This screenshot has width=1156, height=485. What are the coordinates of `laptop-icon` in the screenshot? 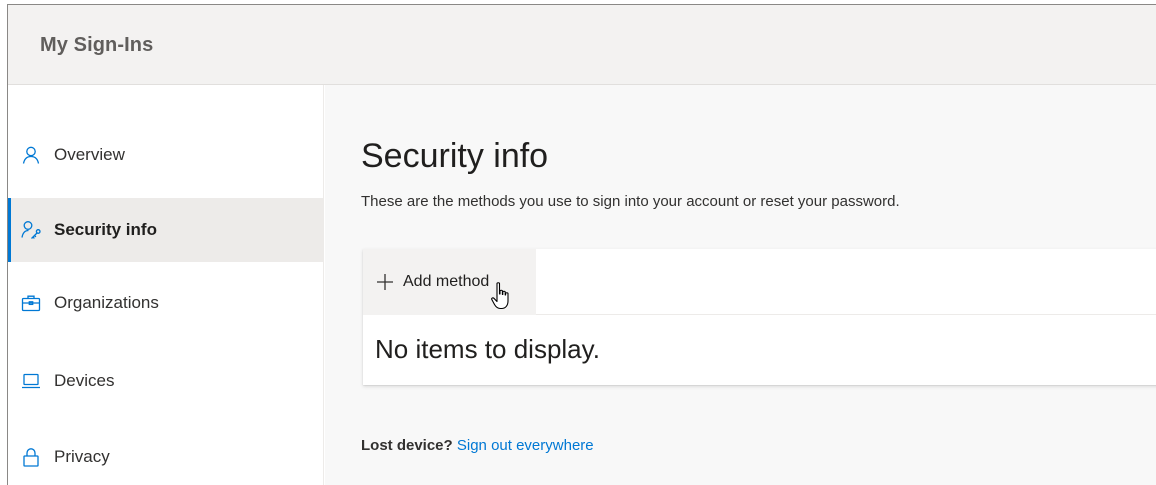 It's located at (31, 381).